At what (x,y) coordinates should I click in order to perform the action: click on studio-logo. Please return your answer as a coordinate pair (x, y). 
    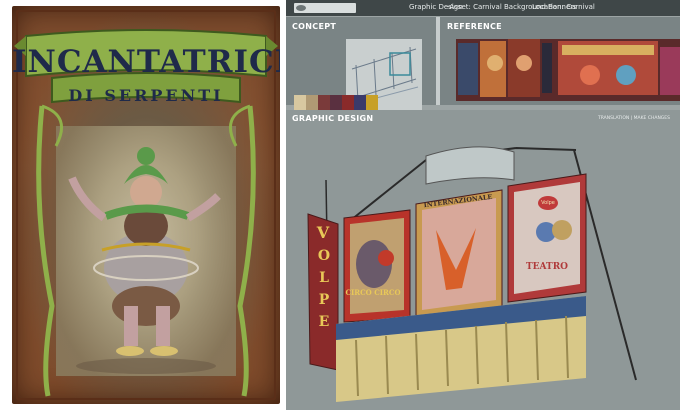
    Looking at the image, I should click on (325, 8).